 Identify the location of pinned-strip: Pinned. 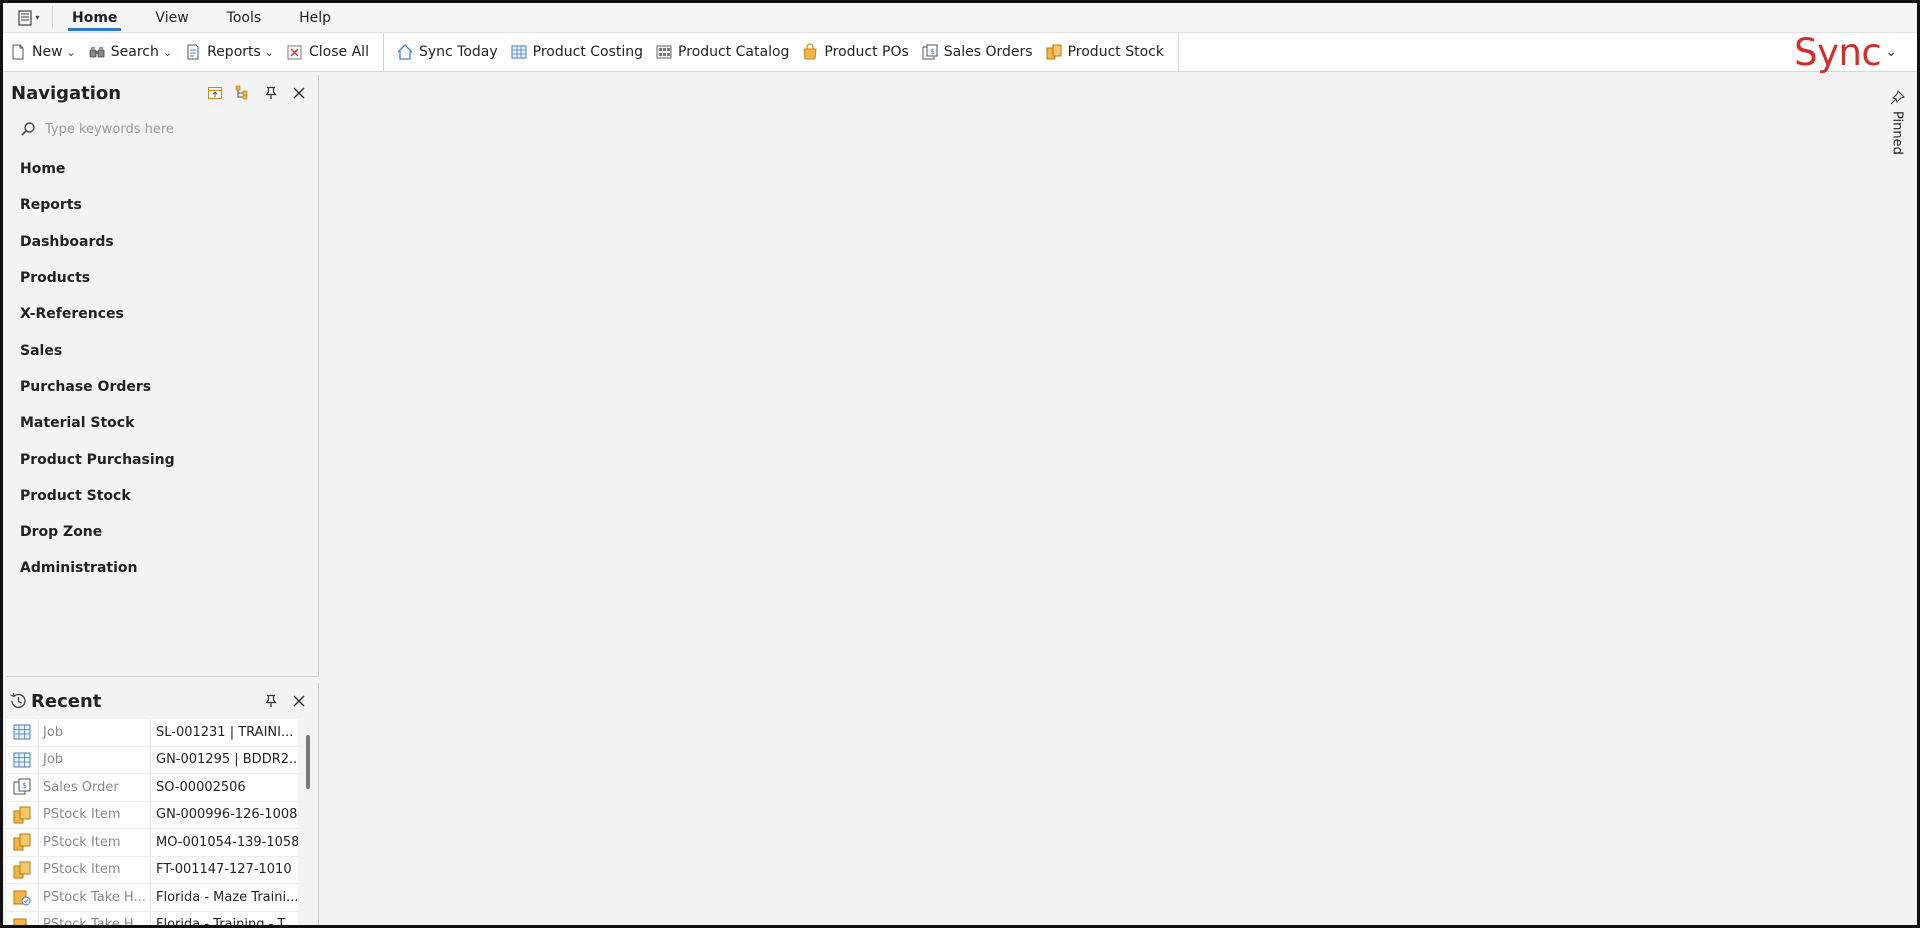
(1897, 129).